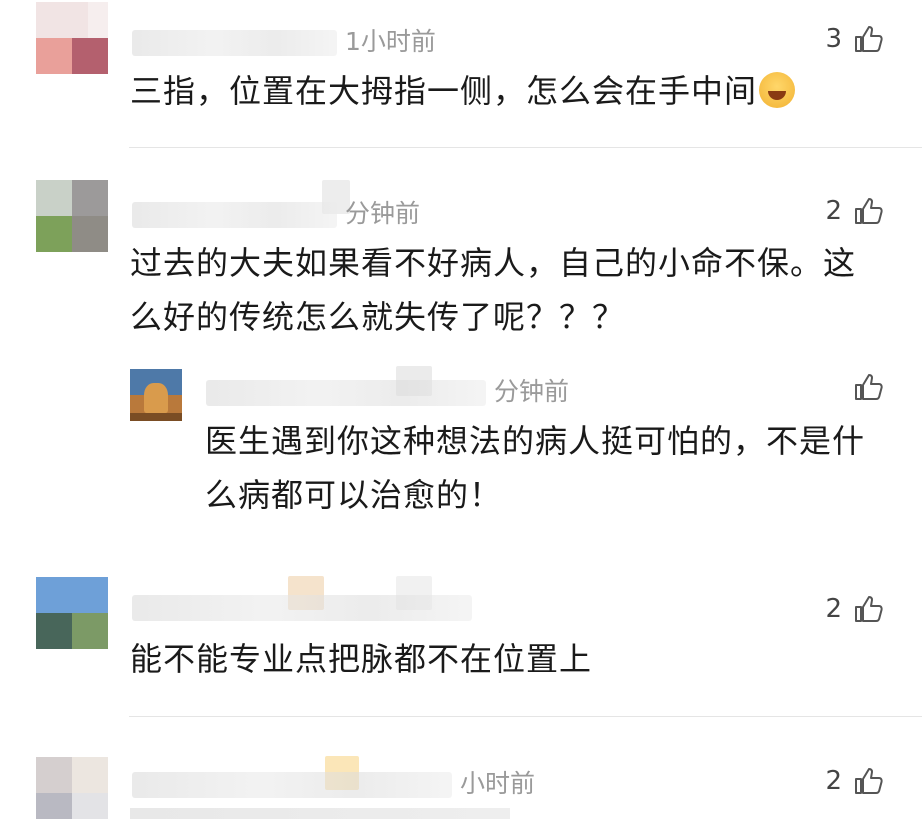  Describe the element at coordinates (378, 317) in the screenshot. I see `comment-text-line: 么好的传统怎么就失传了呢？？？` at that location.